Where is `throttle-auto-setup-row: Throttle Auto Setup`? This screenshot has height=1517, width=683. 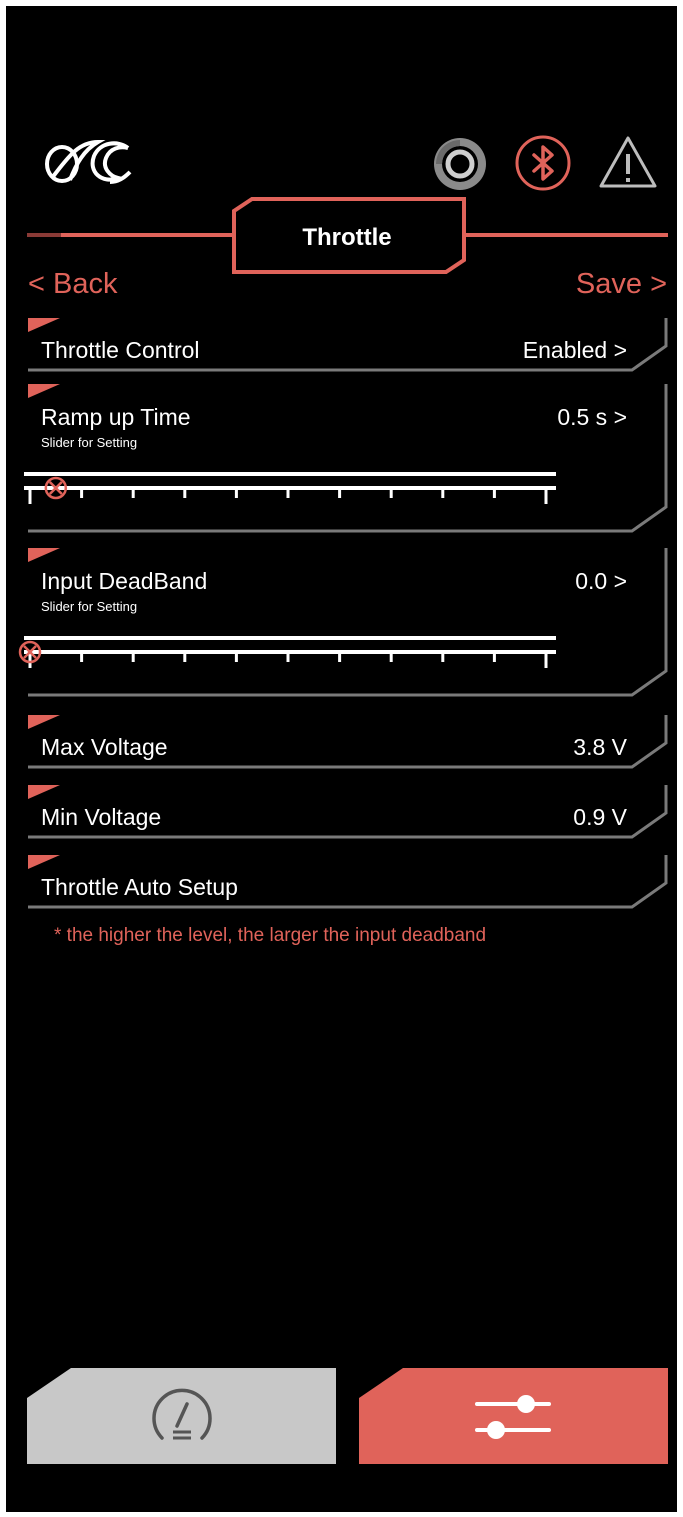 throttle-auto-setup-row: Throttle Auto Setup is located at coordinates (341, 883).